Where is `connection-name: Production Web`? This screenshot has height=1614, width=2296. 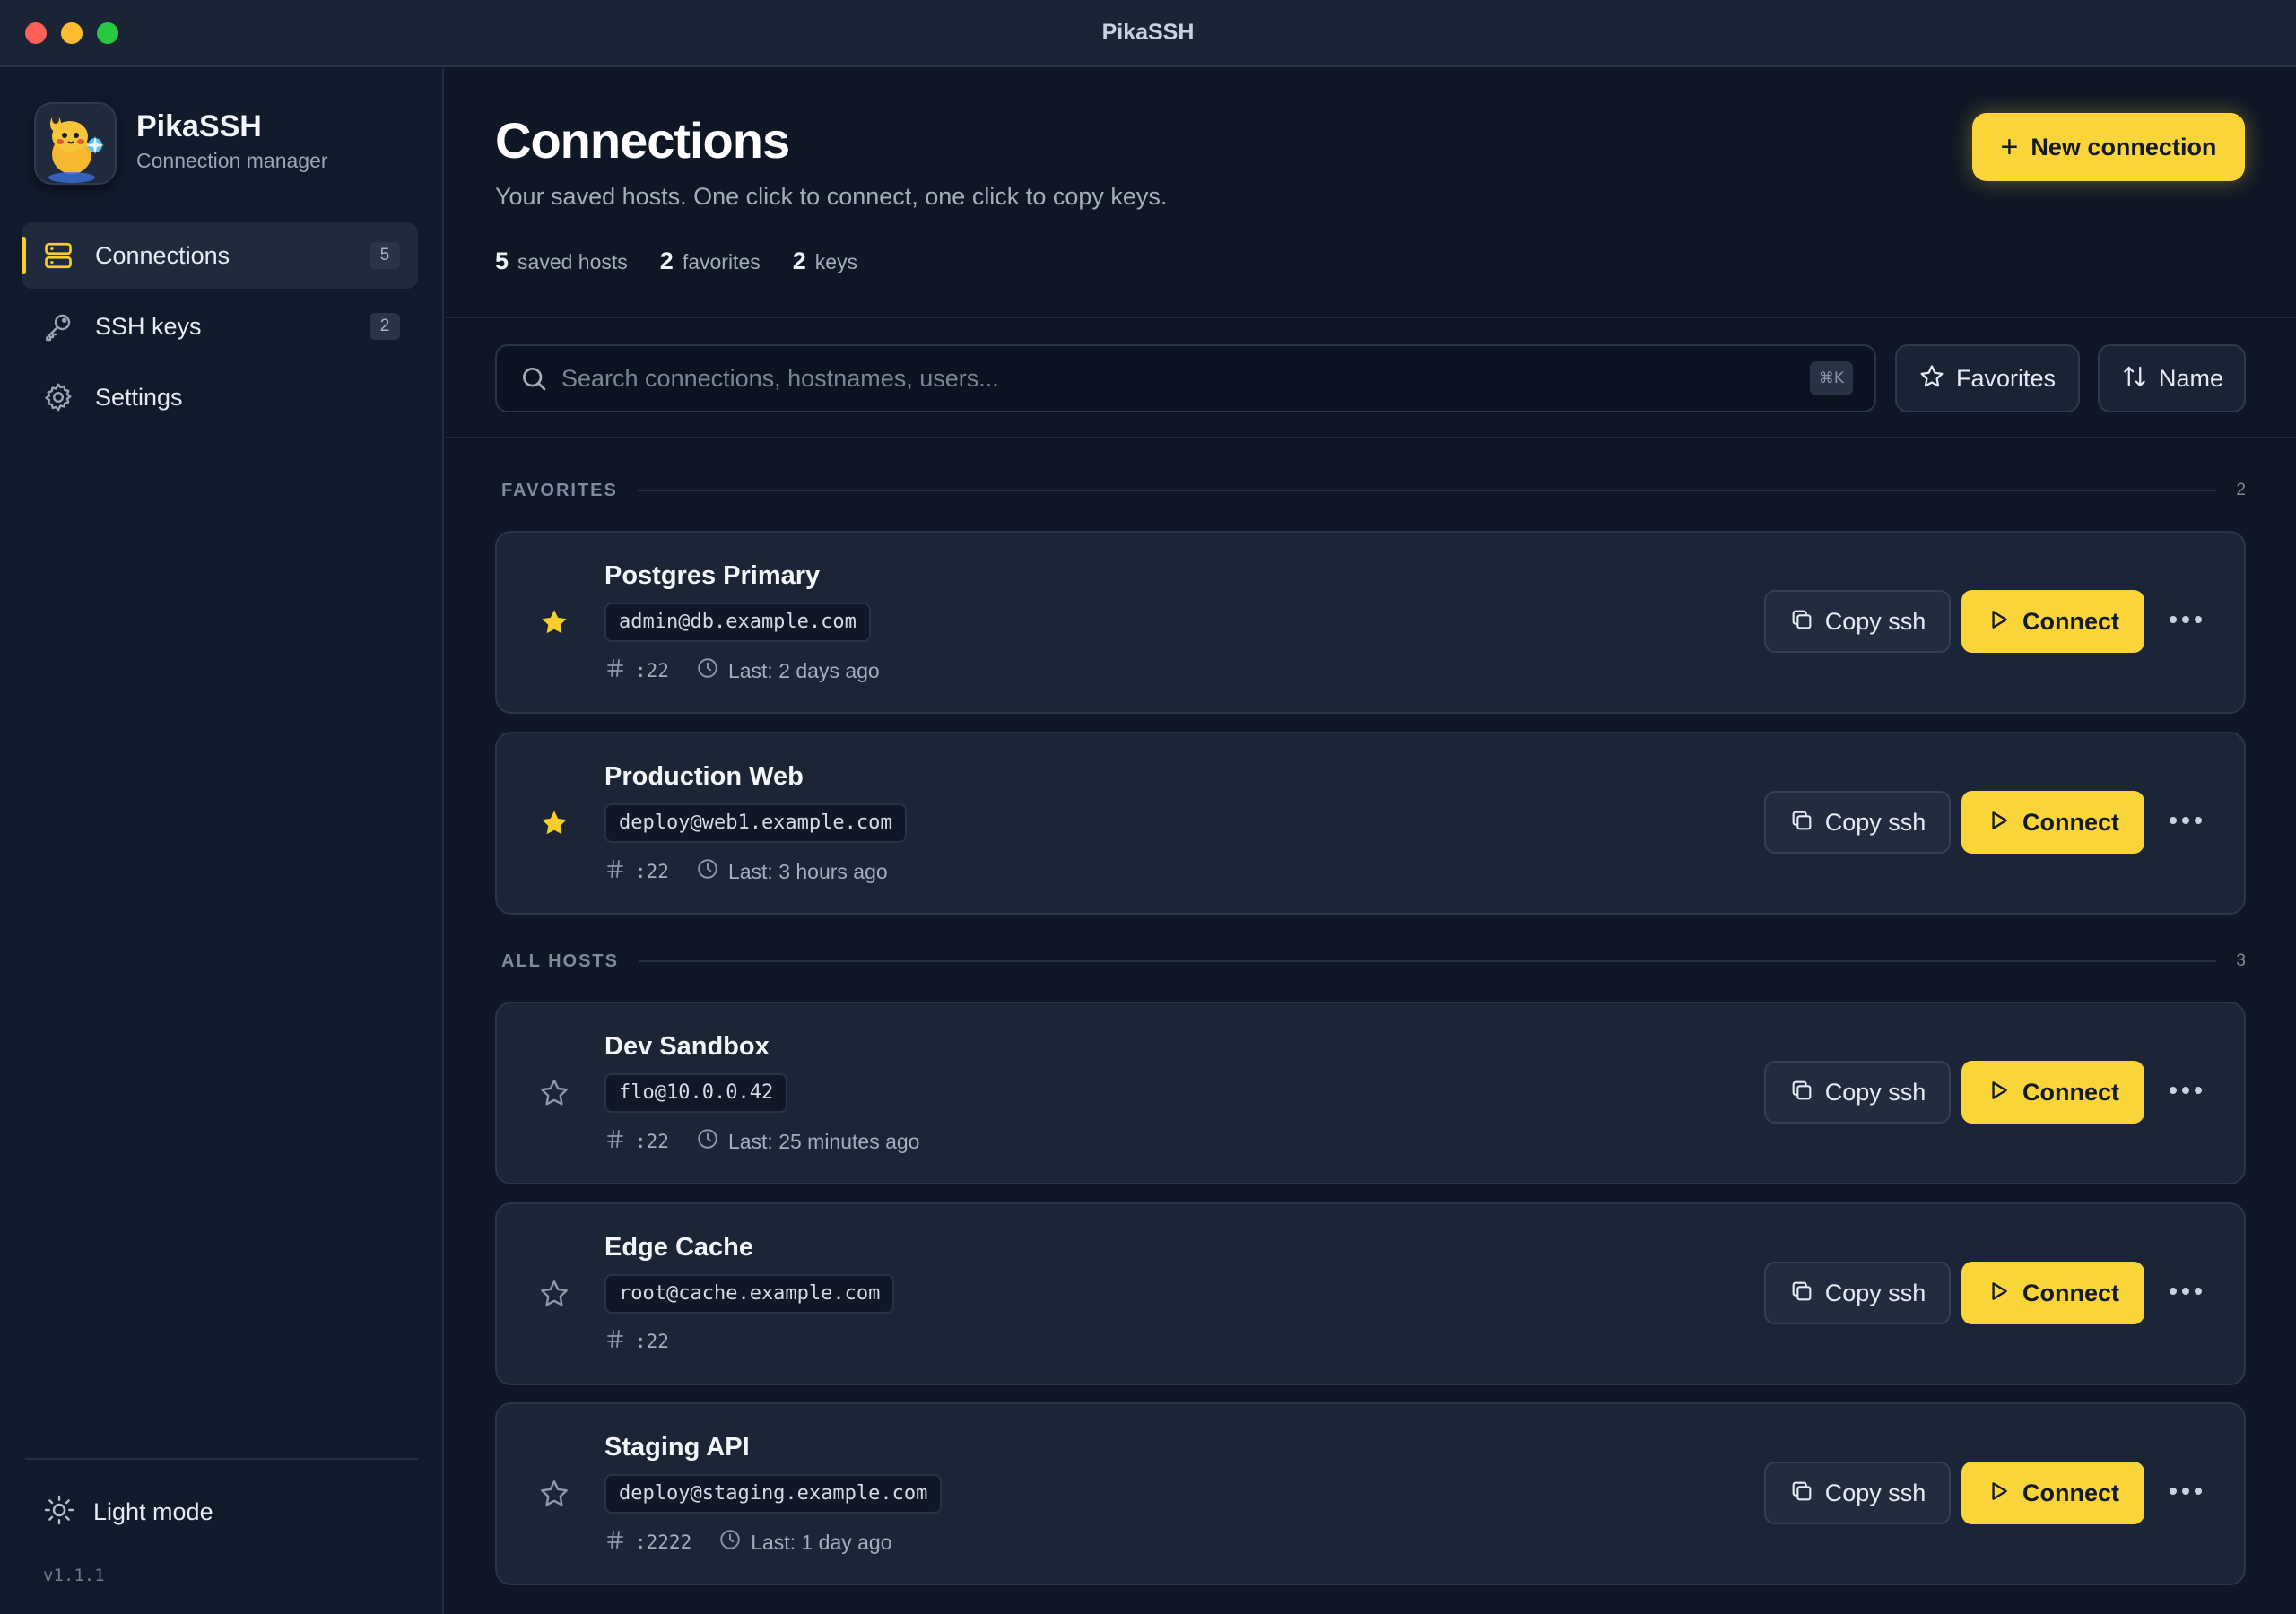 connection-name: Production Web is located at coordinates (704, 776).